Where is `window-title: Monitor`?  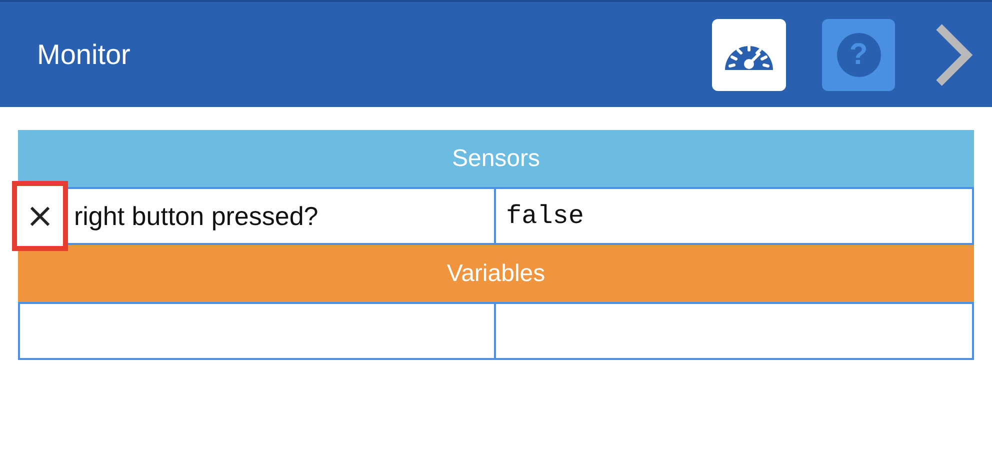
window-title: Monitor is located at coordinates (83, 54).